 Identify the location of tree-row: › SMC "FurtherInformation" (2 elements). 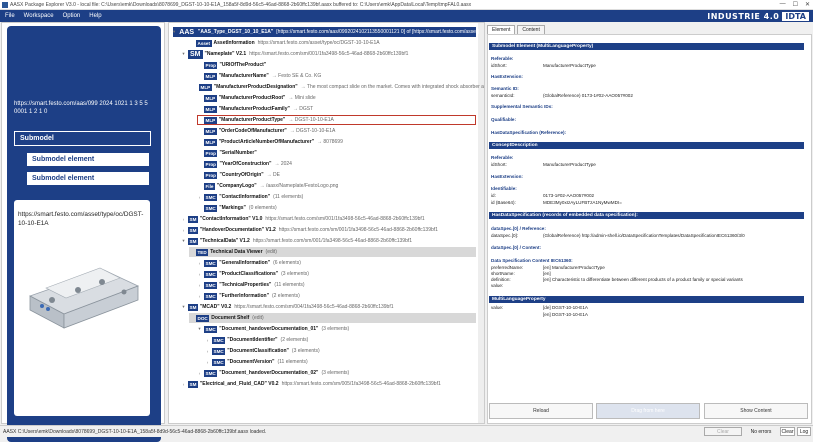
(336, 296).